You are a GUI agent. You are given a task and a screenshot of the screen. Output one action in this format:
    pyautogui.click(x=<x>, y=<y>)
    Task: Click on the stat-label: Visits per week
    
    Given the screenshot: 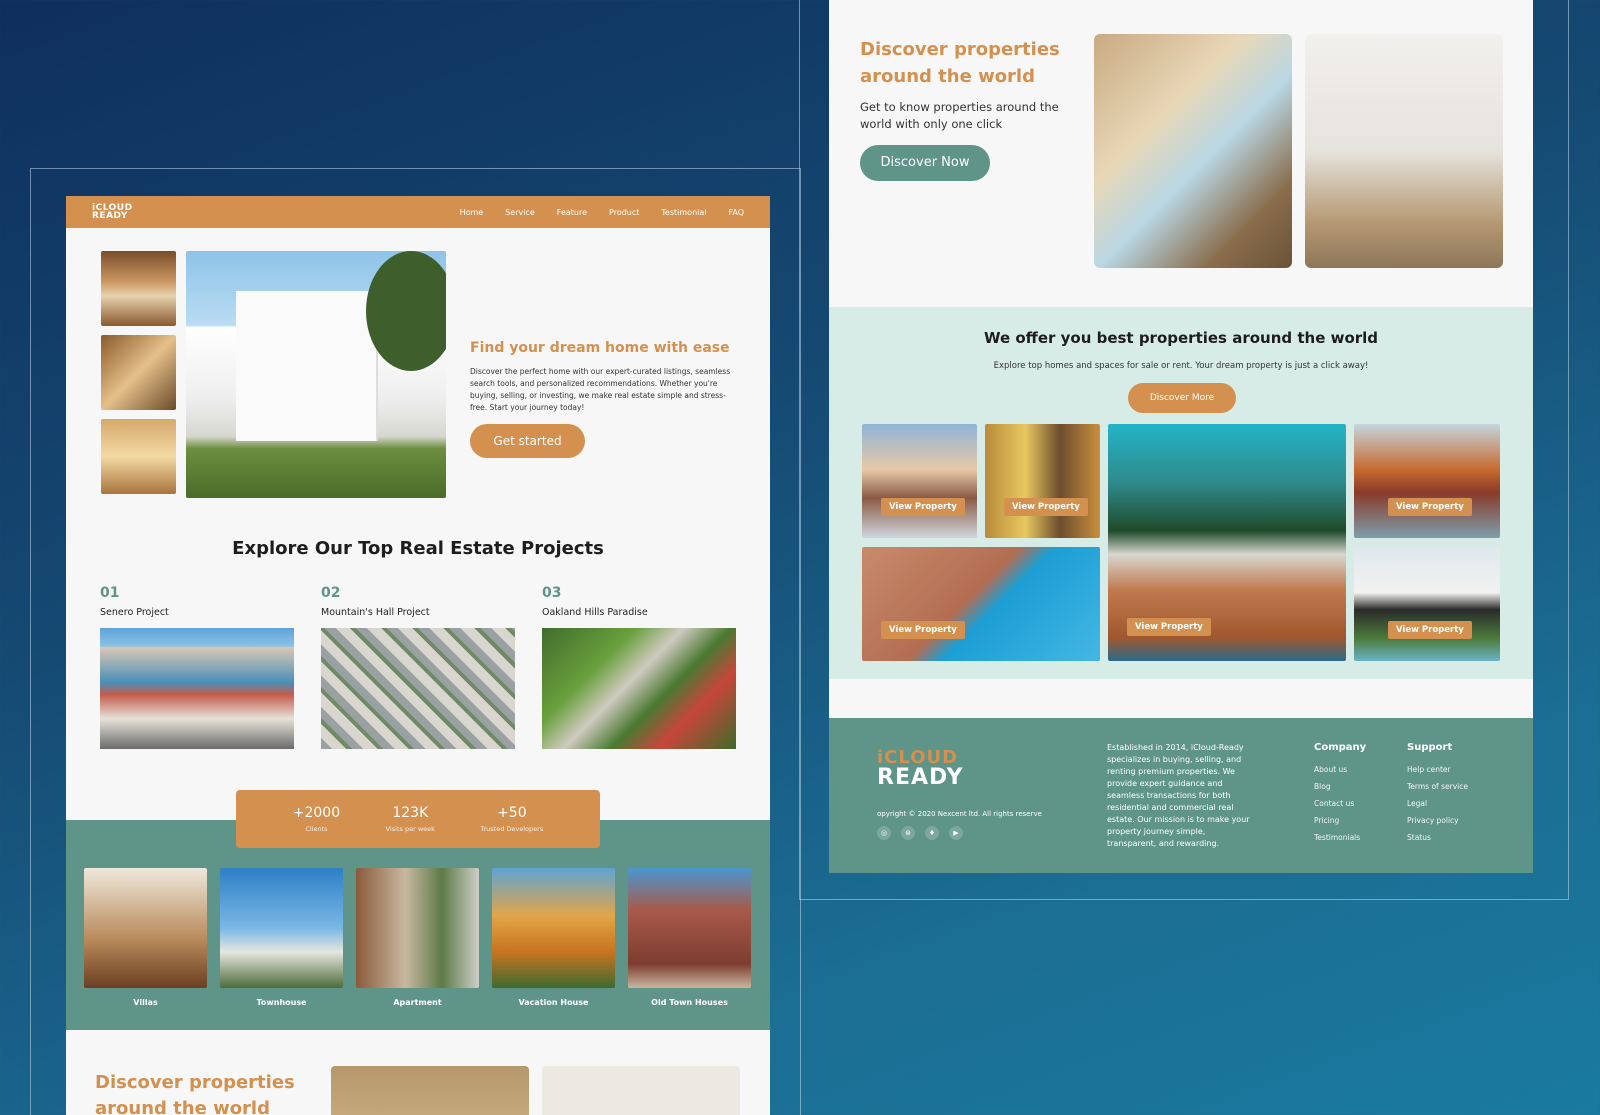 What is the action you would take?
    pyautogui.click(x=410, y=829)
    